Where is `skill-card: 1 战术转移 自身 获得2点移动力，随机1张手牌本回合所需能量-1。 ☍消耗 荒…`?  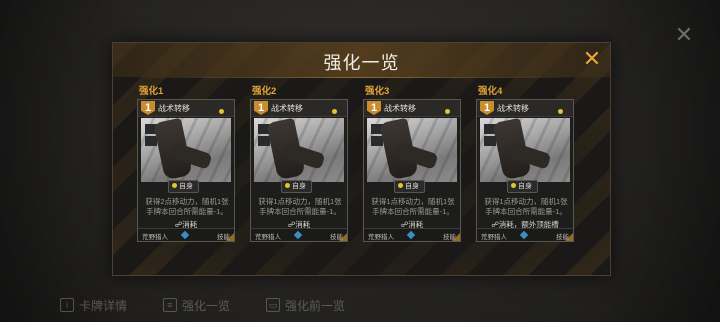 skill-card: 1 战术转移 自身 获得2点移动力，随机1张手牌本回合所需能量-1。 ☍消耗 荒… is located at coordinates (186, 170).